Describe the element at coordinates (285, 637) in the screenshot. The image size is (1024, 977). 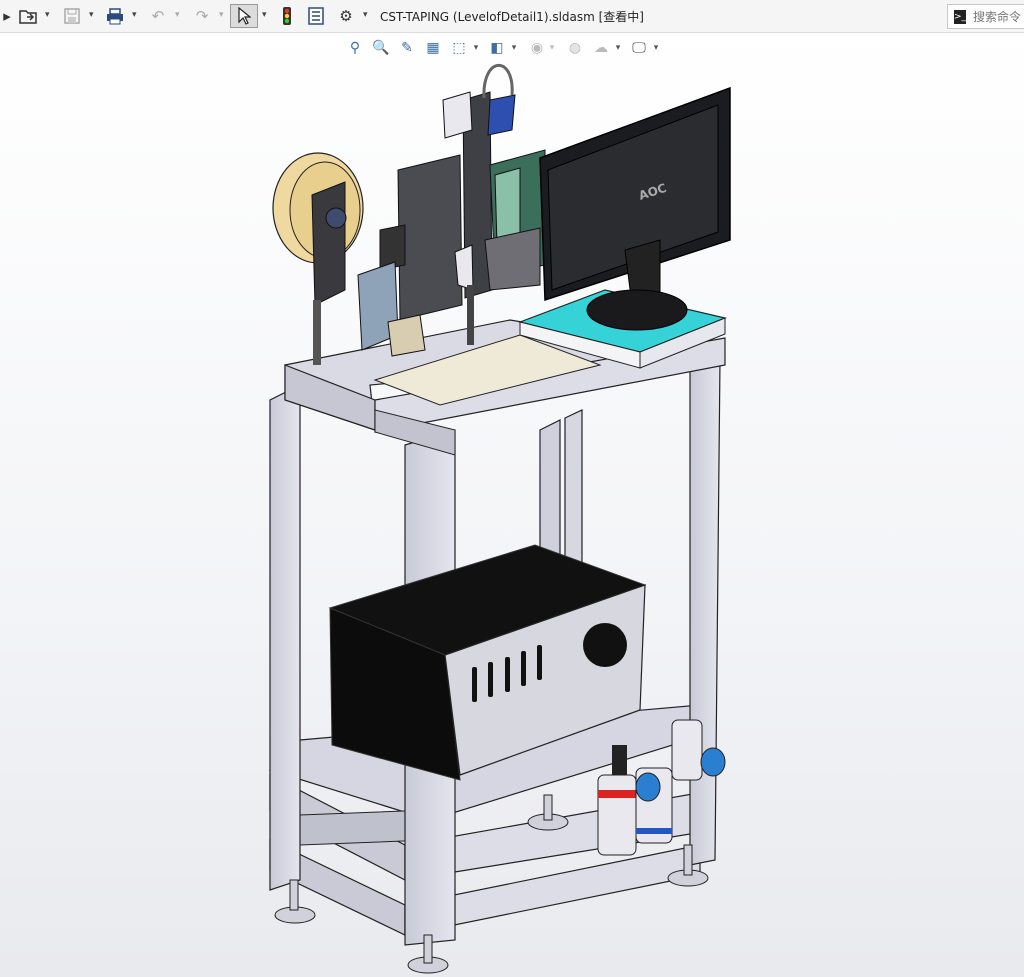
I see `front-leg-left` at that location.